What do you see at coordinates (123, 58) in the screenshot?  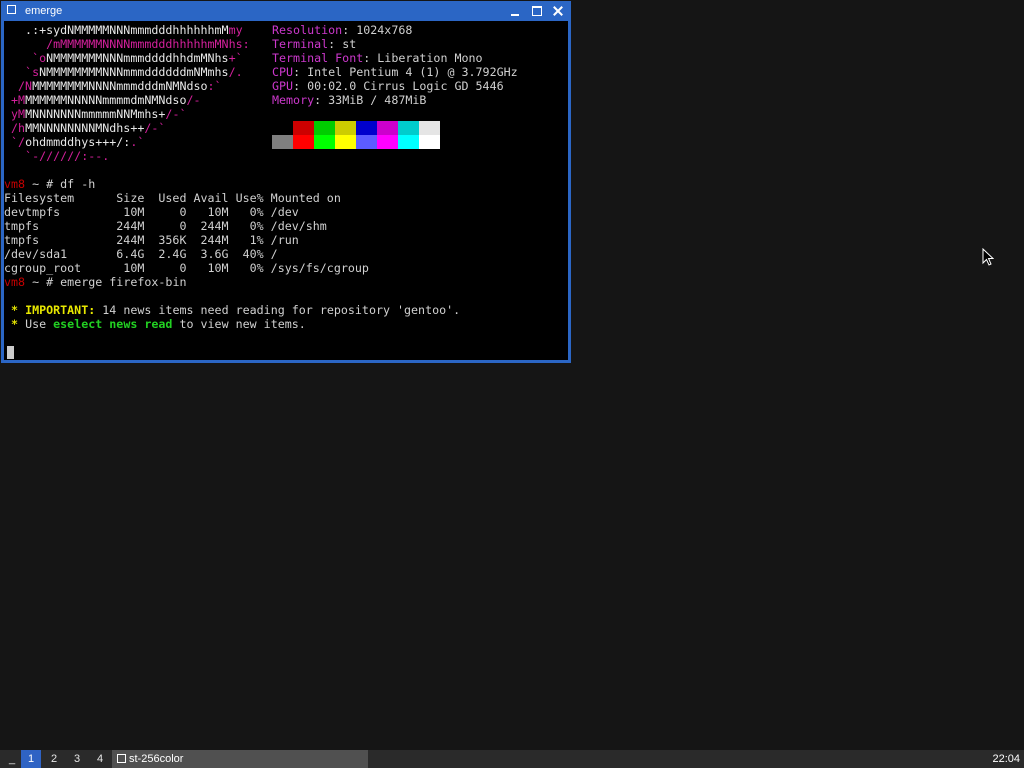 I see `logo-line: `oNMMMMMMMNNNmmmddddhhdmMNhs+`` at bounding box center [123, 58].